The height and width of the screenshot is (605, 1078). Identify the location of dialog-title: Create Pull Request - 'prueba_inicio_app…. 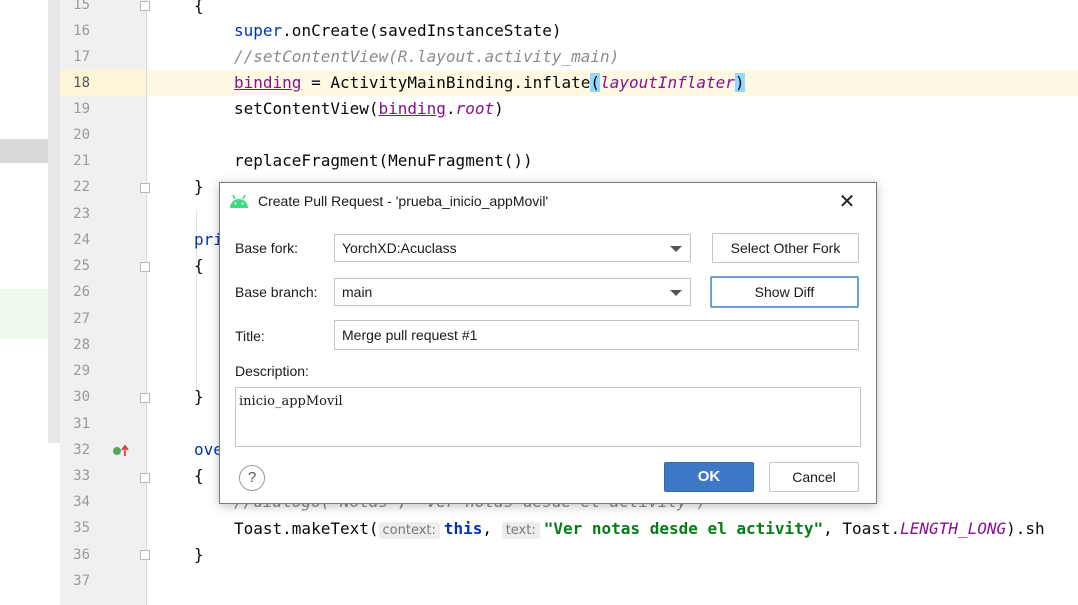
(403, 201).